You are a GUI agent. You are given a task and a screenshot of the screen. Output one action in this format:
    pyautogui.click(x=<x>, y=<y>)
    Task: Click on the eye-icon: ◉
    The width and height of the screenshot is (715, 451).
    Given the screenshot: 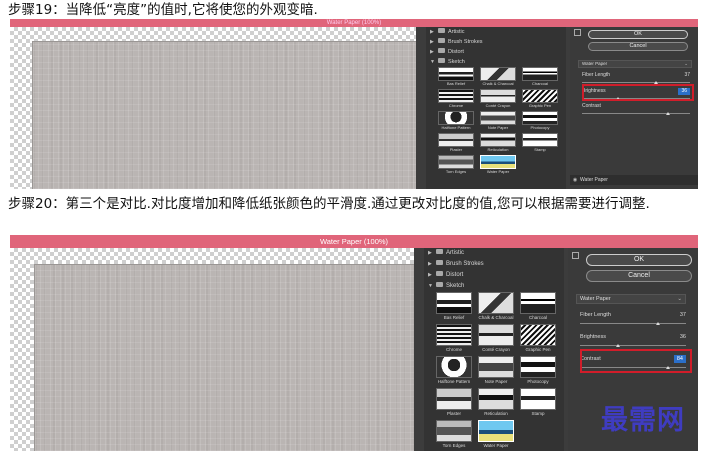 What is the action you would take?
    pyautogui.click(x=575, y=180)
    